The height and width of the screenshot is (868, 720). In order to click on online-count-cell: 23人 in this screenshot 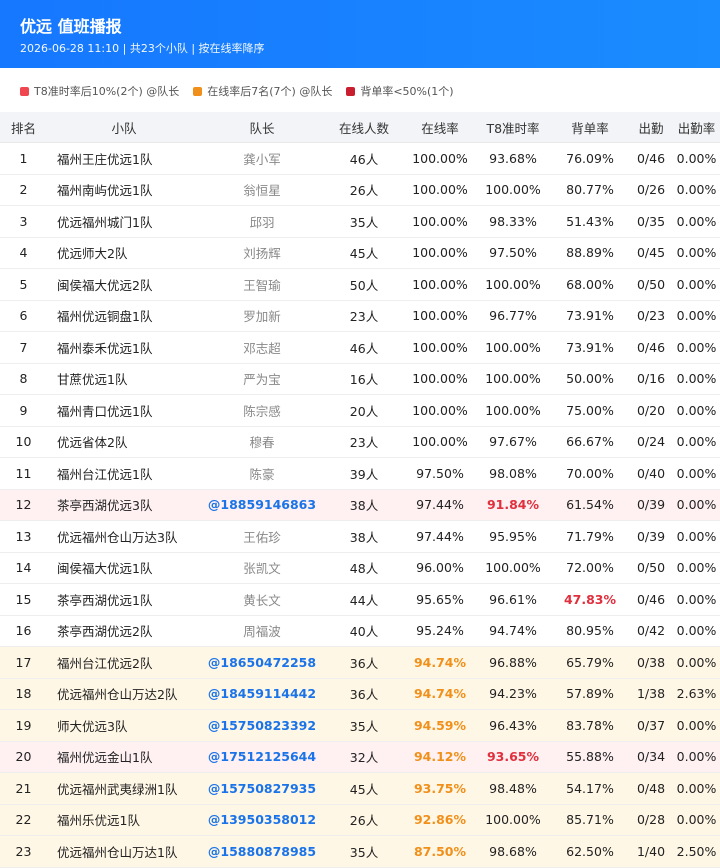, I will do `click(364, 316)`.